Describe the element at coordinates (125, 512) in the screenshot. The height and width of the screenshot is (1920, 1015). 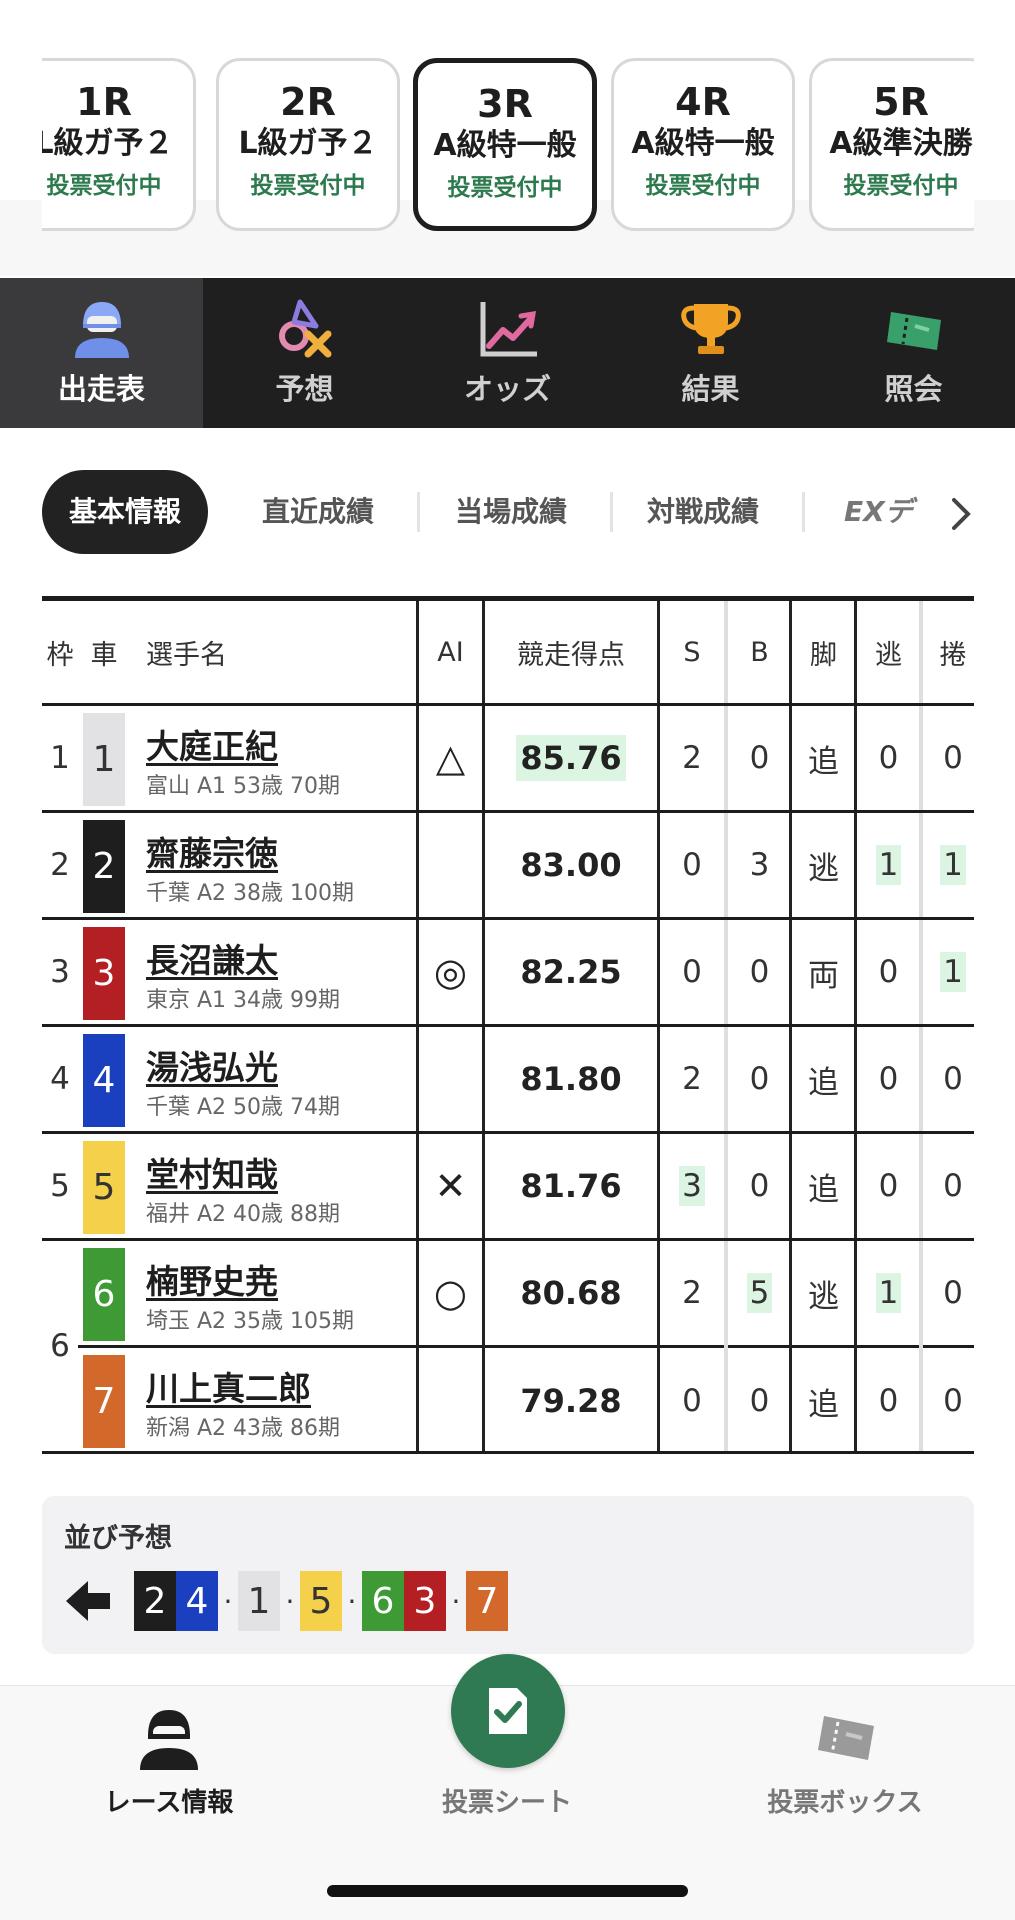
I see `sub-tab-basic-info: 基本情報` at that location.